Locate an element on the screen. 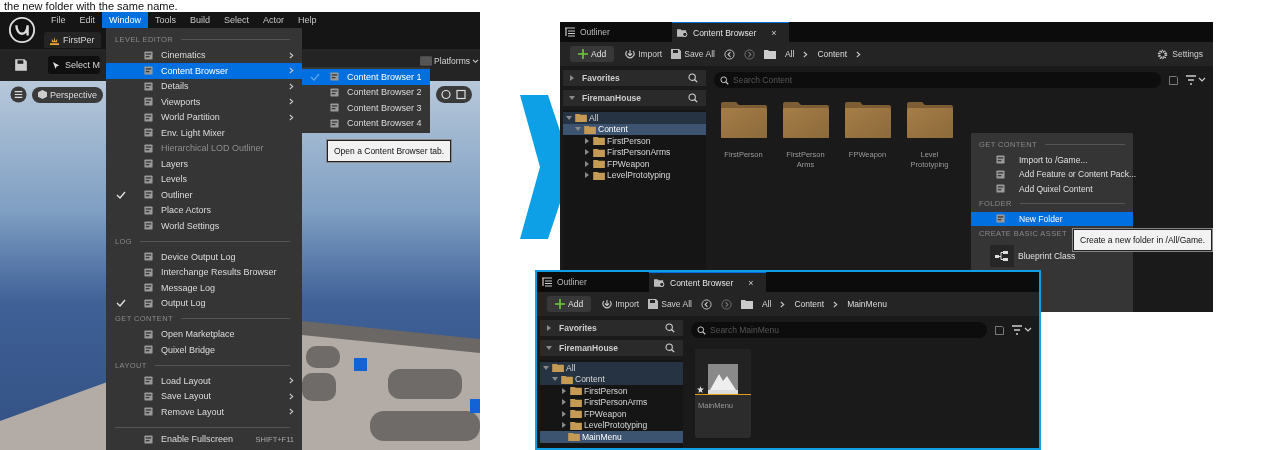 This screenshot has width=1278, height=450. search-field: Search Content is located at coordinates (937, 80).